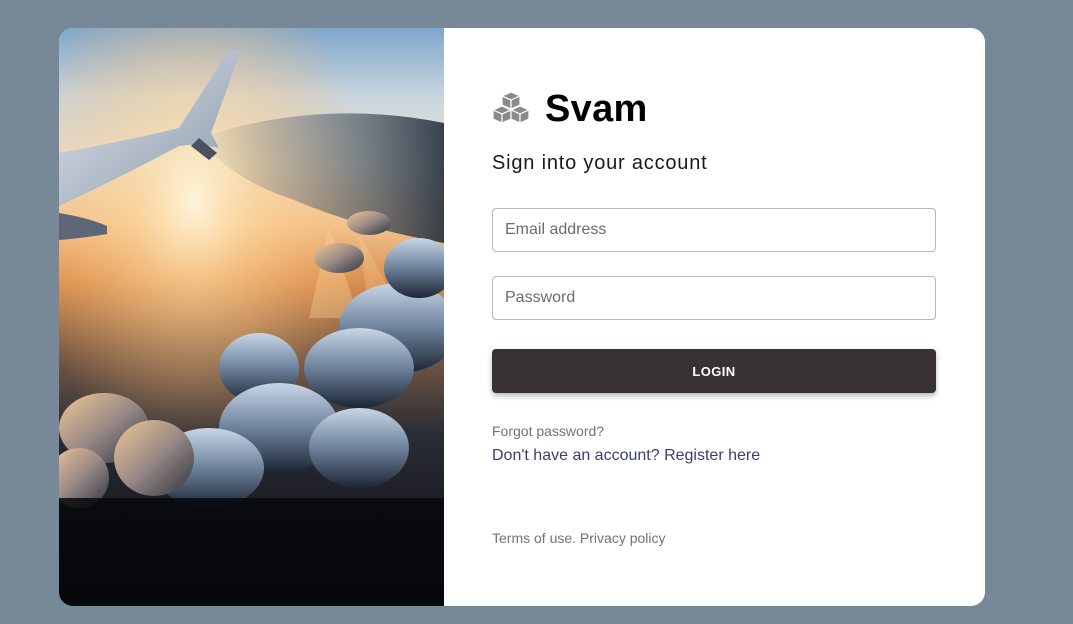  What do you see at coordinates (712, 455) in the screenshot?
I see `register-link: Register here` at bounding box center [712, 455].